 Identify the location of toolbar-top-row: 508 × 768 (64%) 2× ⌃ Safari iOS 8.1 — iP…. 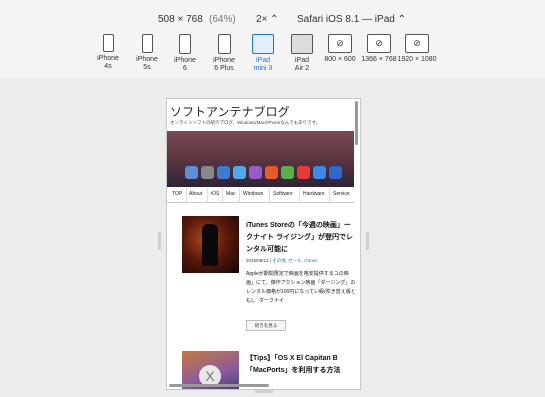
(272, 22).